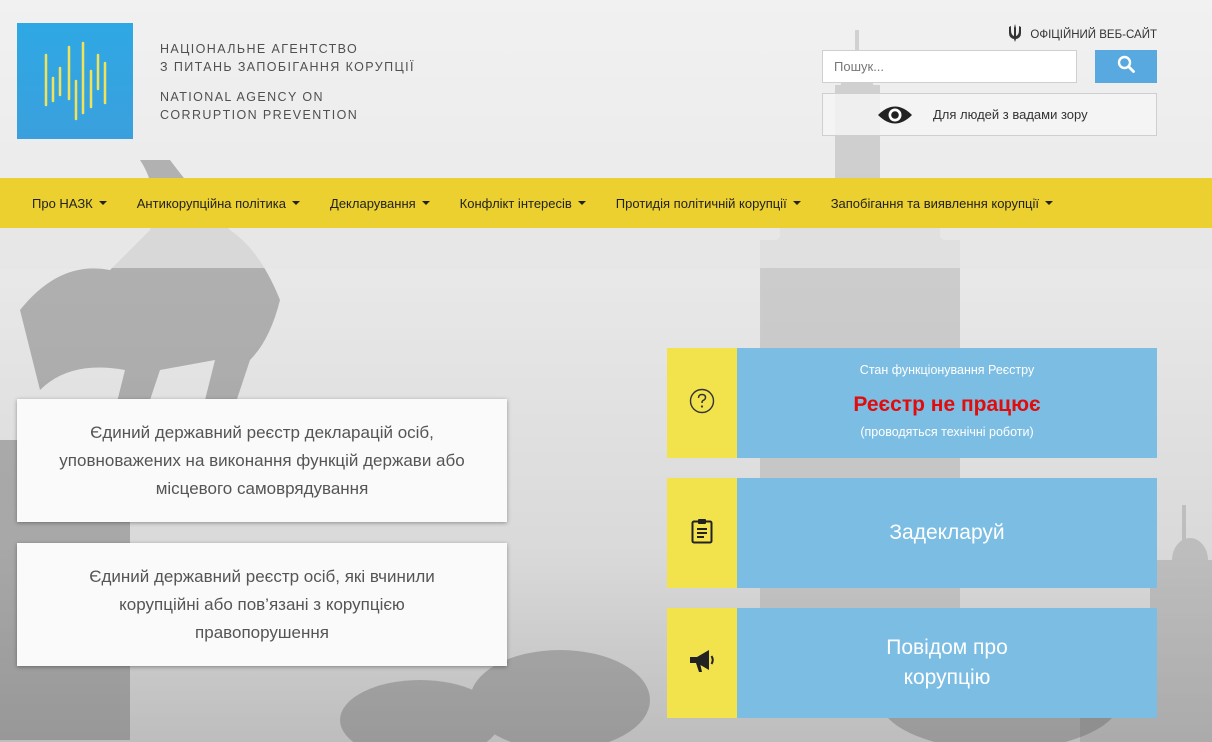  Describe the element at coordinates (515, 203) in the screenshot. I see `nav-item-label: Конфлікт інтересів` at that location.